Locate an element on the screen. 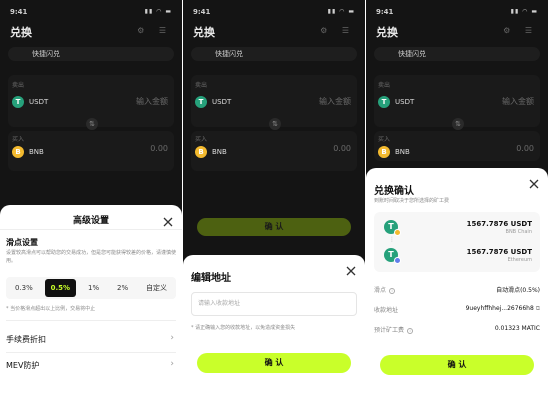 This screenshot has width=548, height=399. background-confirm-button: 确 认 is located at coordinates (274, 227).